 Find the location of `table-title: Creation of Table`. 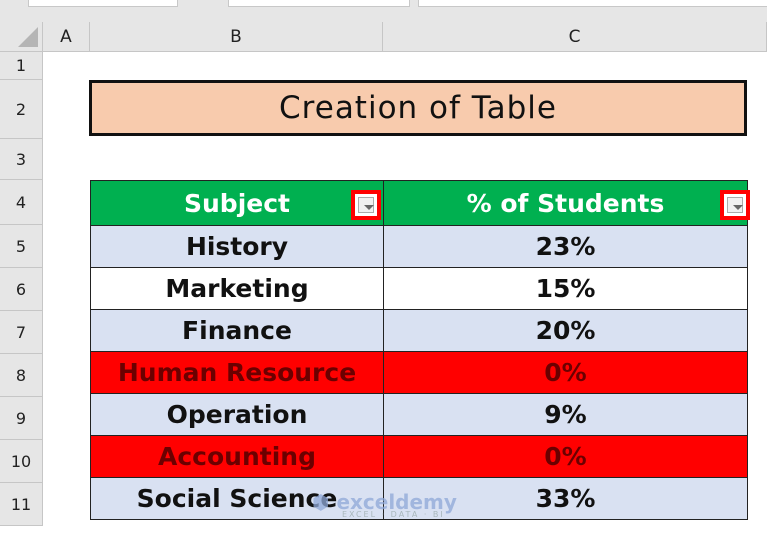

table-title: Creation of Table is located at coordinates (418, 108).